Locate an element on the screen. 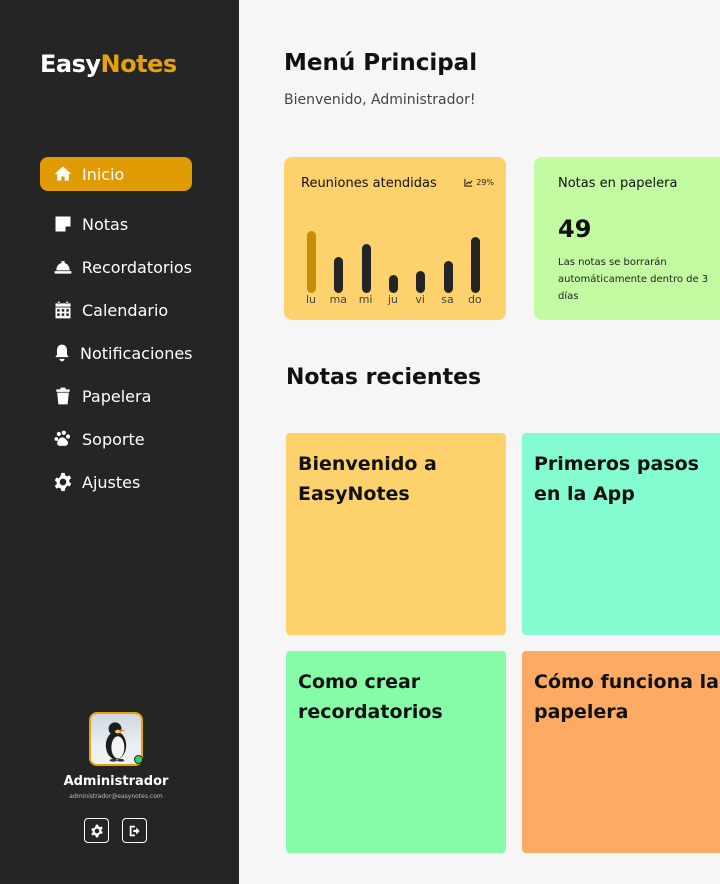 The image size is (720, 884). profile-settings-button is located at coordinates (96, 830).